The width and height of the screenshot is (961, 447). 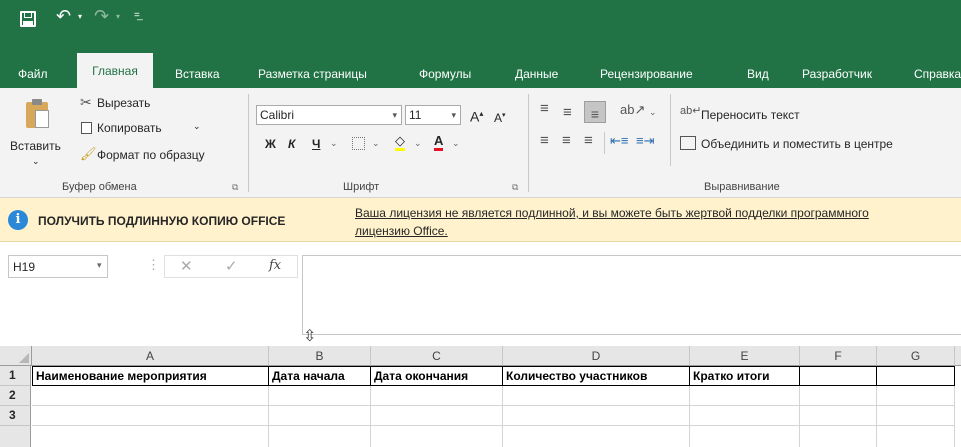 I want to click on fill-dropdown-icon: ⌄, so click(x=418, y=143).